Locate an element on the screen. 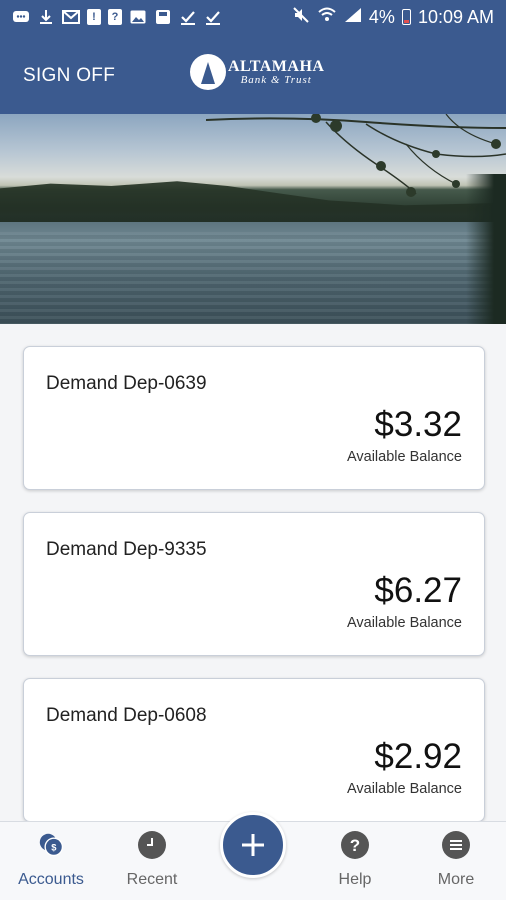 The height and width of the screenshot is (900, 506). nav-label-recent: Recent is located at coordinates (152, 879).